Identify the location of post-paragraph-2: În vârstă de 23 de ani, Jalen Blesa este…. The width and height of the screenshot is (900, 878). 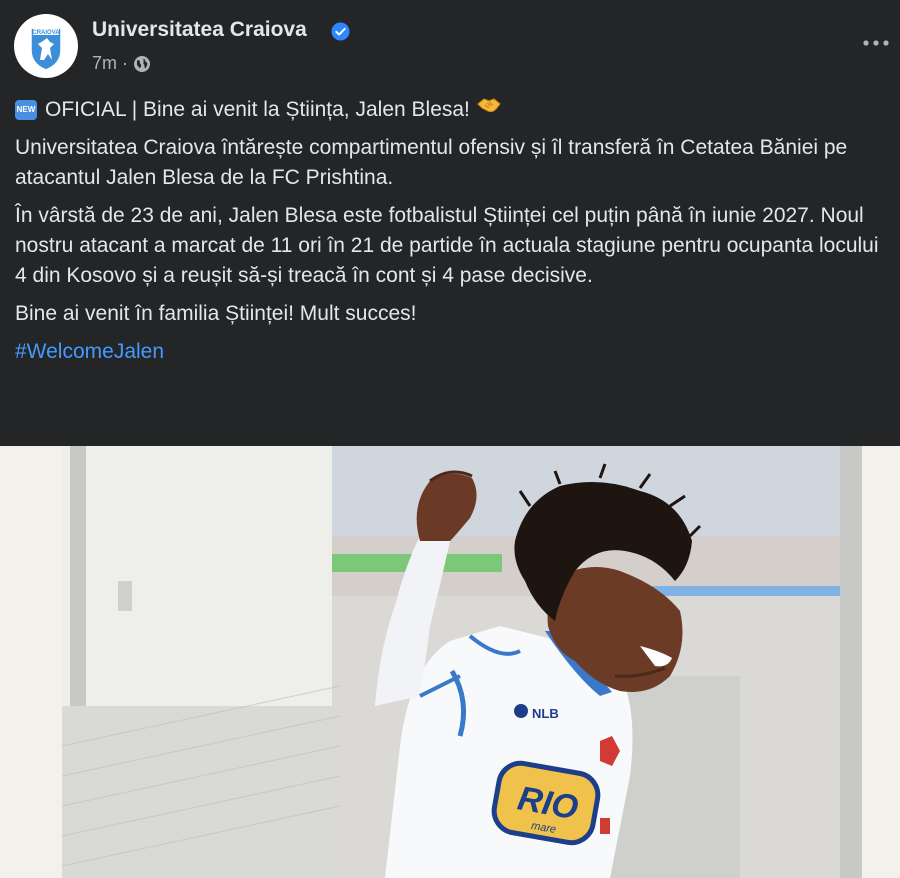
(447, 245).